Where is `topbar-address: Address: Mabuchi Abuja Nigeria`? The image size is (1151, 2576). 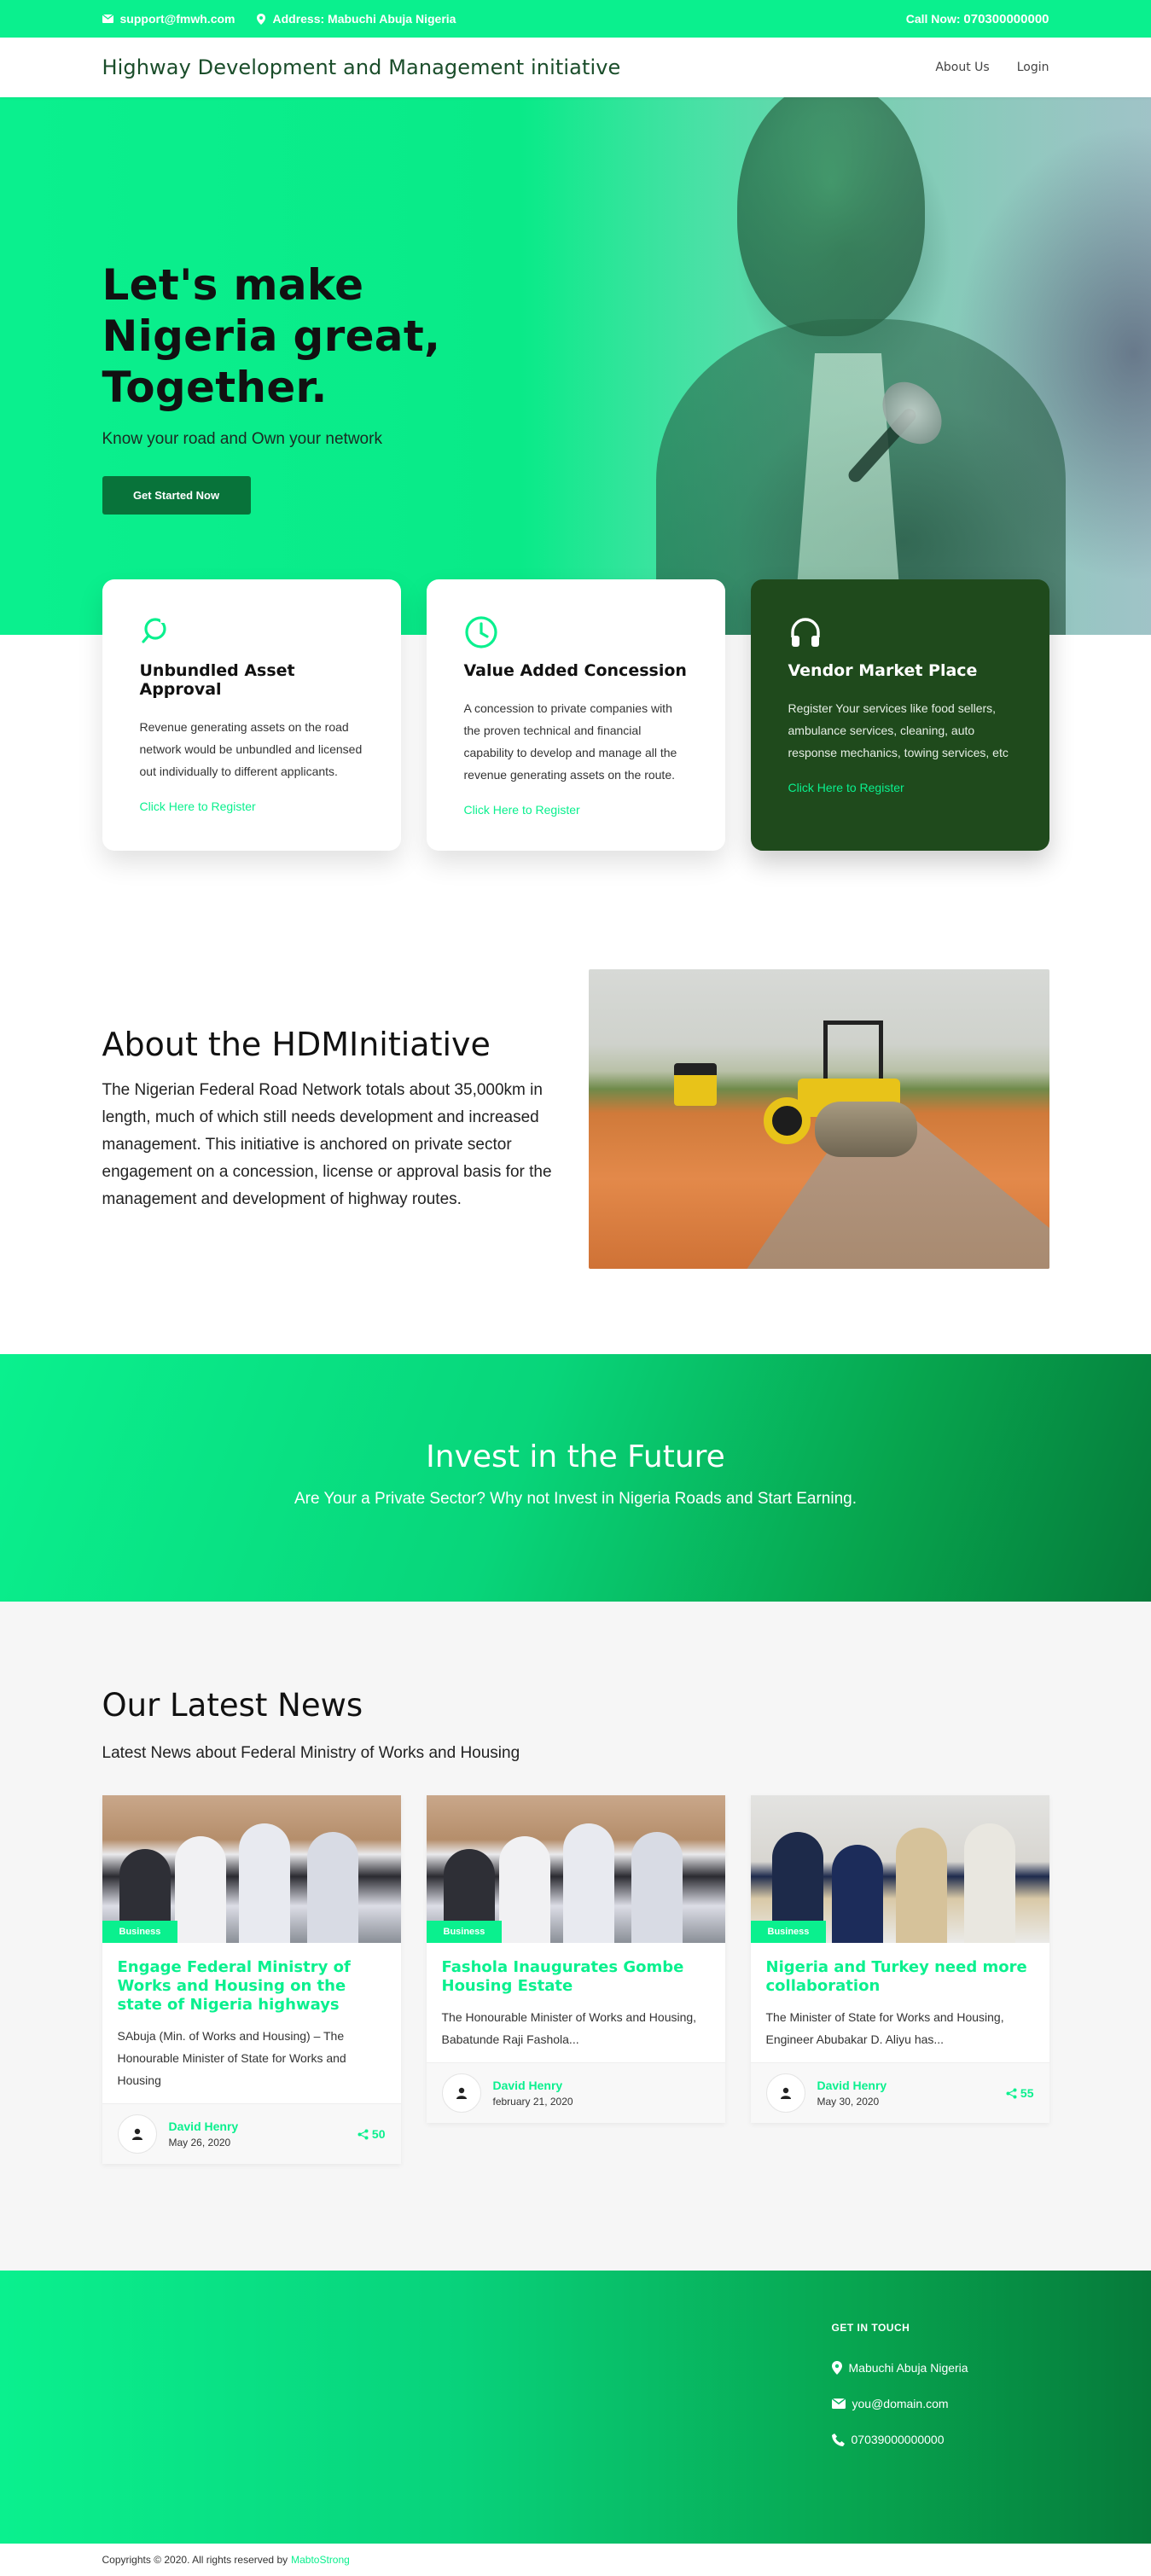 topbar-address: Address: Mabuchi Abuja Nigeria is located at coordinates (357, 19).